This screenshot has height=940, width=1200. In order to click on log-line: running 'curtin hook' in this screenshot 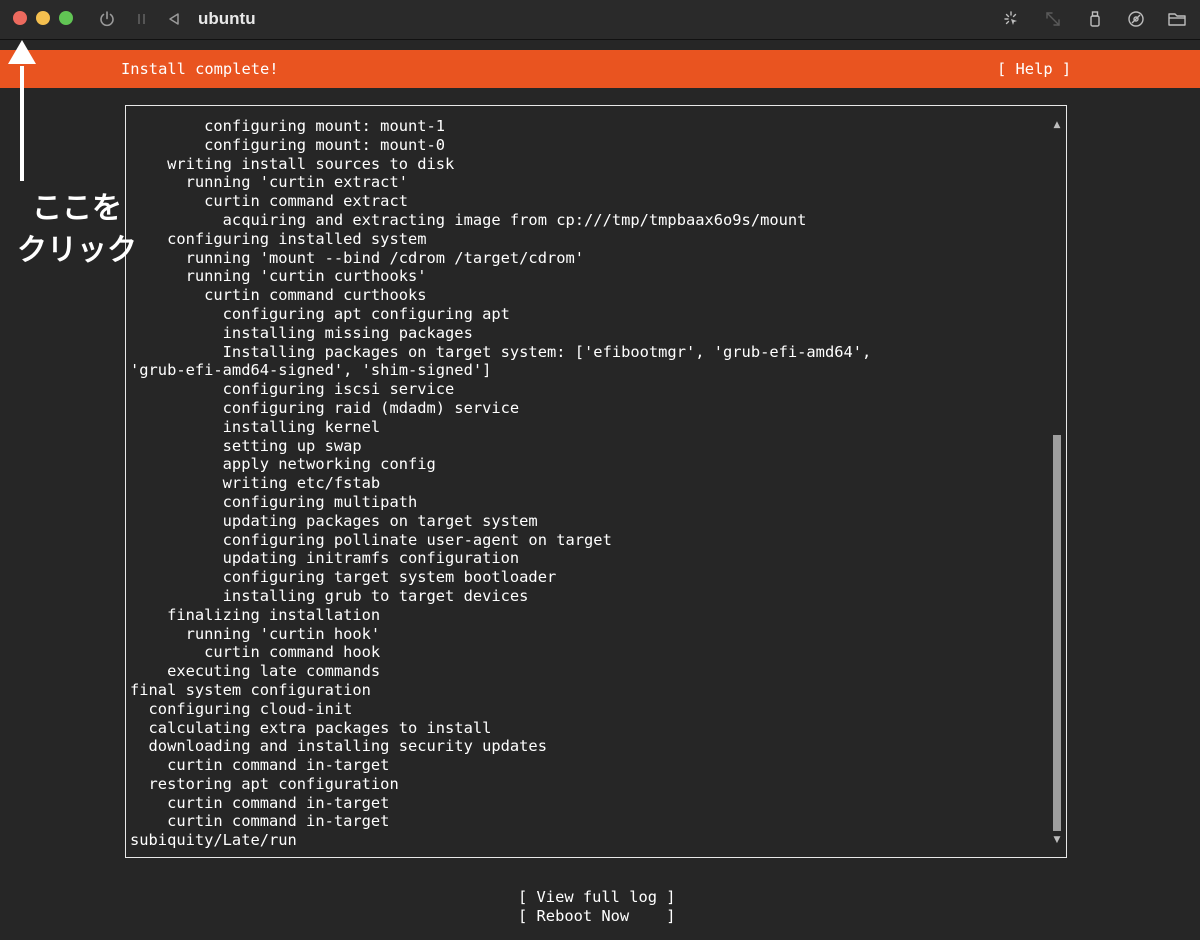, I will do `click(255, 633)`.